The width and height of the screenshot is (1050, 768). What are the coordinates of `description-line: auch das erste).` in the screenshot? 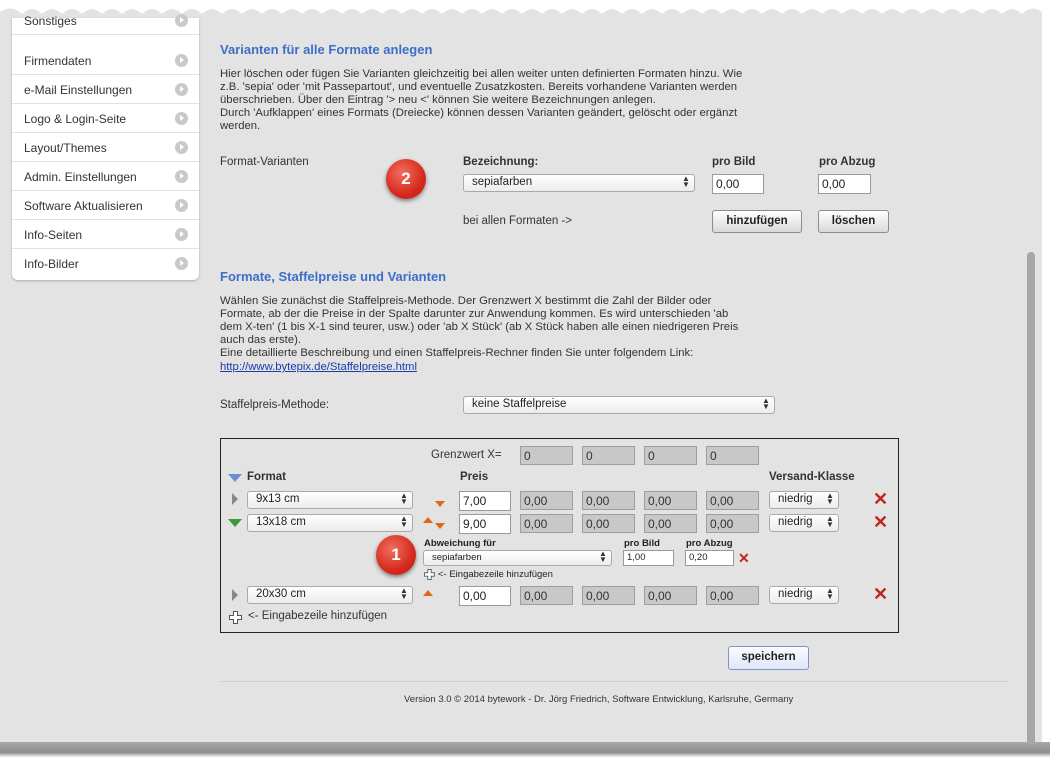 It's located at (261, 340).